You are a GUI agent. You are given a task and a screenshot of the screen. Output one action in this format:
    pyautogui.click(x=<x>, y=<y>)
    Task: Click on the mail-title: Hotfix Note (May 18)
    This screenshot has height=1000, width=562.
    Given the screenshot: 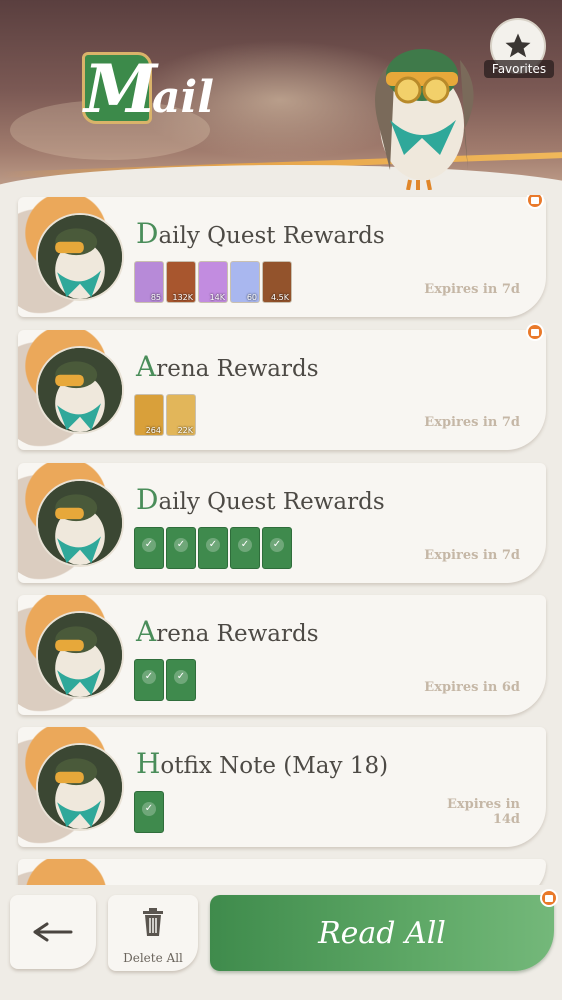 What is the action you would take?
    pyautogui.click(x=262, y=763)
    